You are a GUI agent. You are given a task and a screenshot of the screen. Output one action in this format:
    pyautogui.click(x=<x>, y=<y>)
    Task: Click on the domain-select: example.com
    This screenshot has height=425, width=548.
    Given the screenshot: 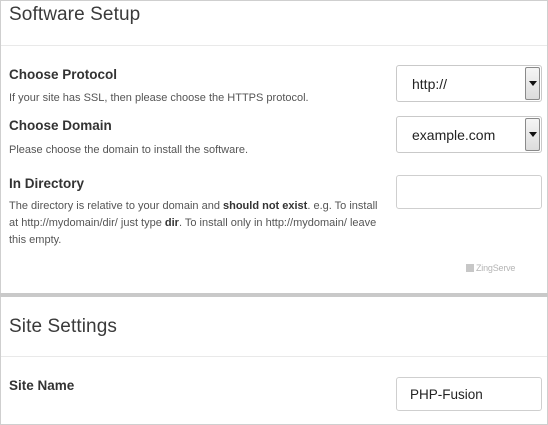 What is the action you would take?
    pyautogui.click(x=469, y=134)
    